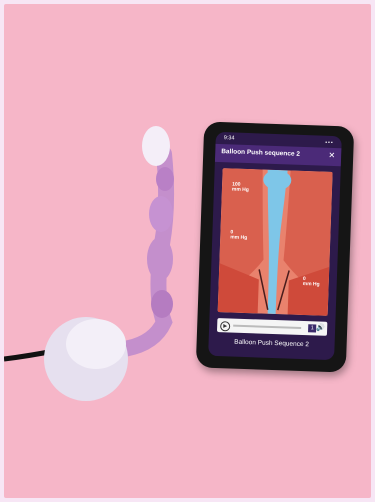  I want to click on video-controls: ▶ 1 🔊, so click(272, 327).